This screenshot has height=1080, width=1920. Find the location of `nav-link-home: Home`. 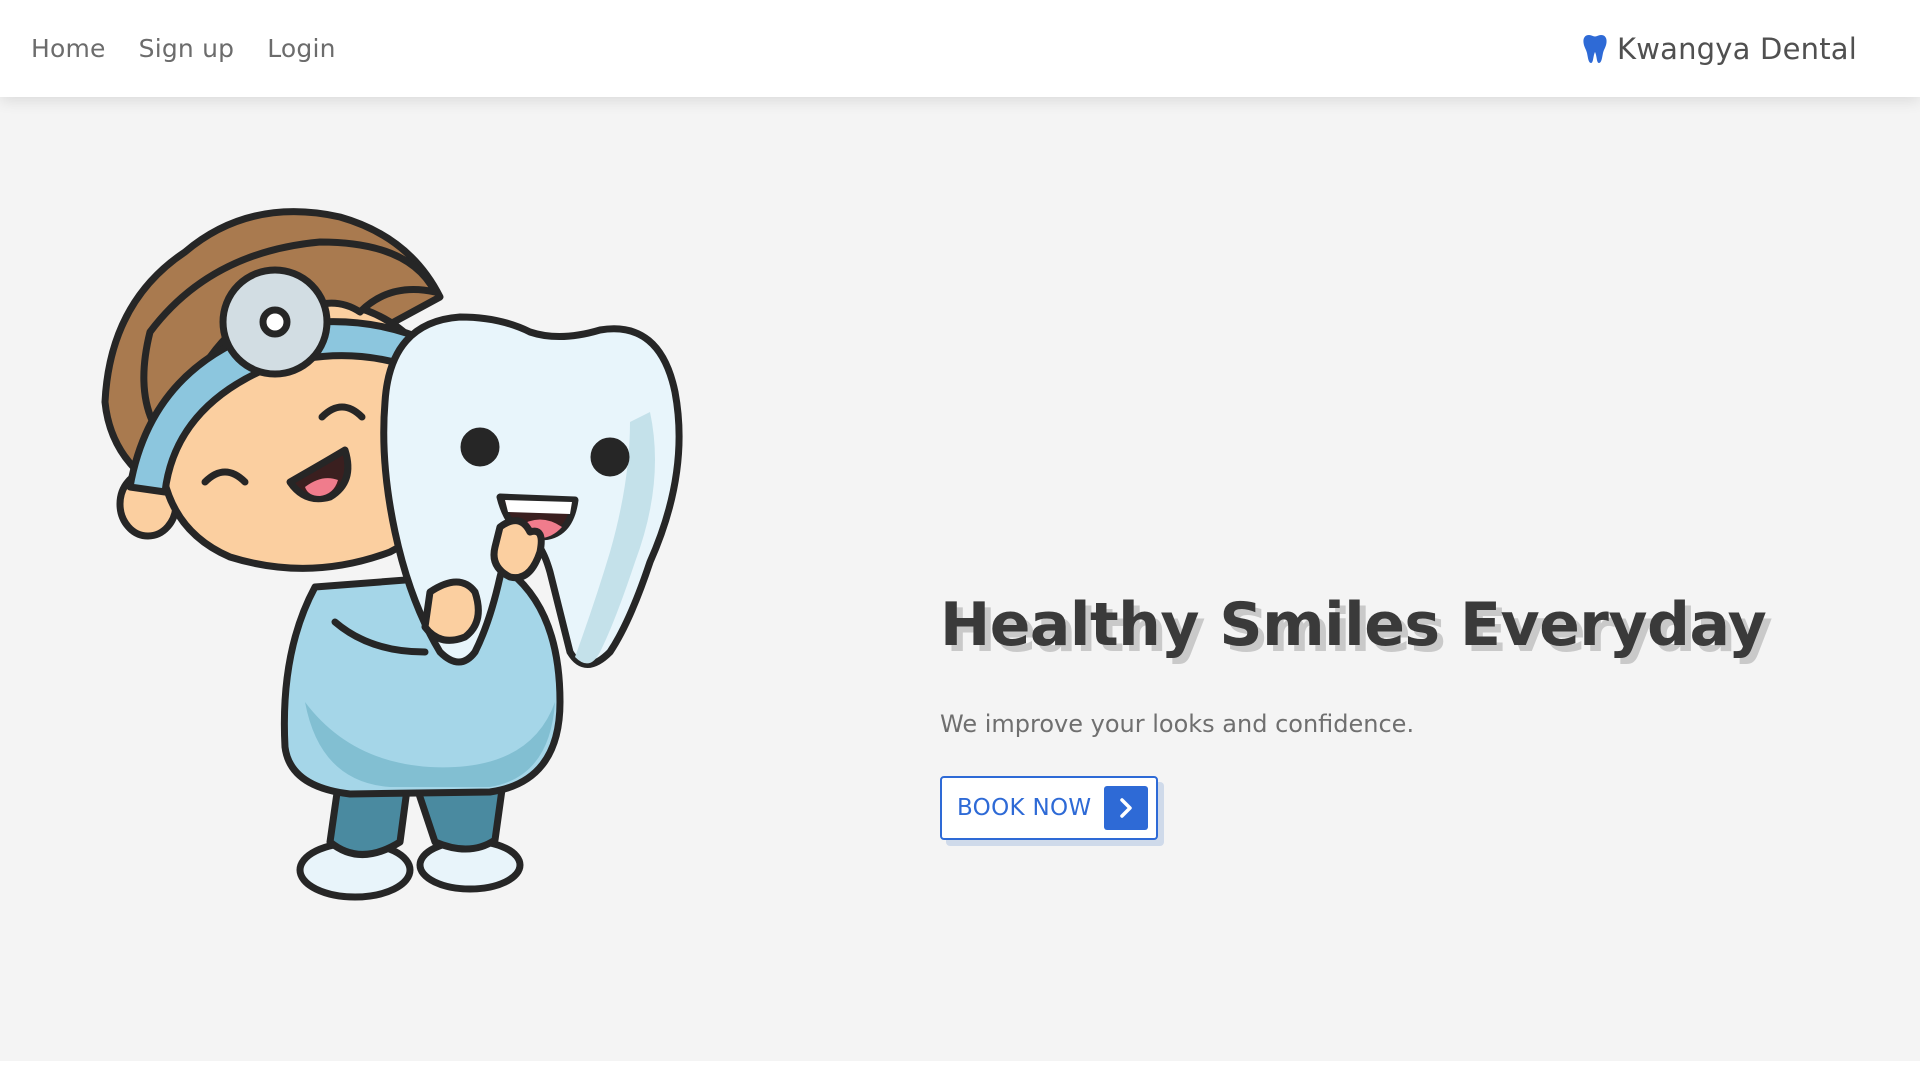

nav-link-home: Home is located at coordinates (68, 48).